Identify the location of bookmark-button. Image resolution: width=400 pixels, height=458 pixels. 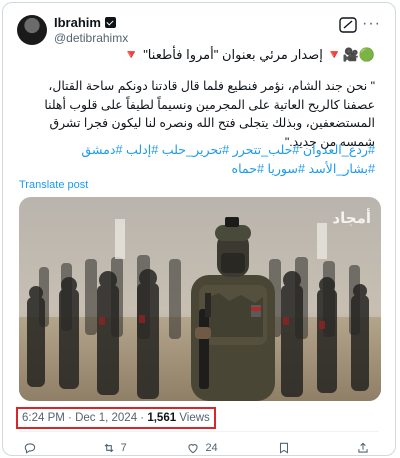
(286, 448).